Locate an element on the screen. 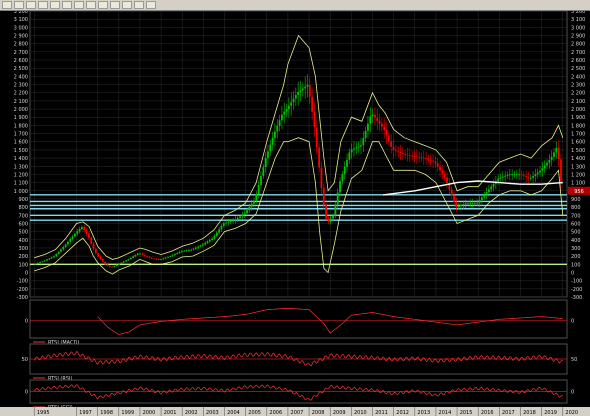  y-tick-label-left: -200 is located at coordinates (22, 290).